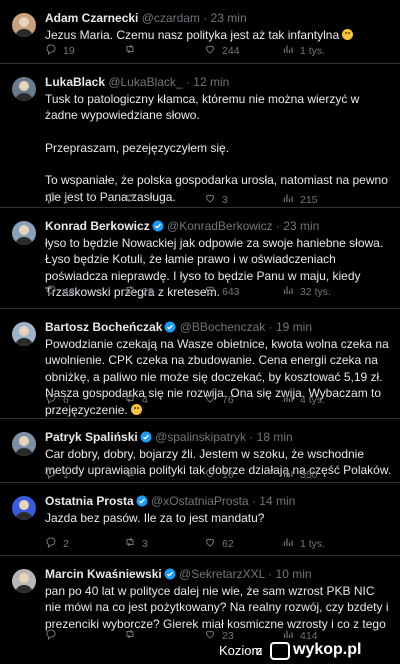 Image resolution: width=400 pixels, height=664 pixels. I want to click on reply-button: 19, so click(60, 51).